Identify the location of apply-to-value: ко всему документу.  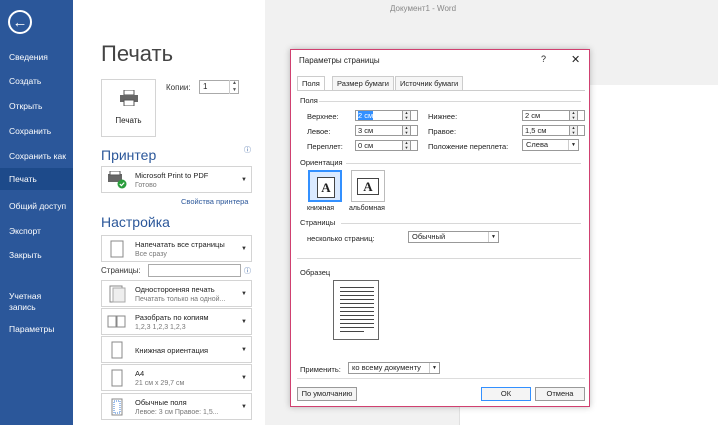
(386, 367).